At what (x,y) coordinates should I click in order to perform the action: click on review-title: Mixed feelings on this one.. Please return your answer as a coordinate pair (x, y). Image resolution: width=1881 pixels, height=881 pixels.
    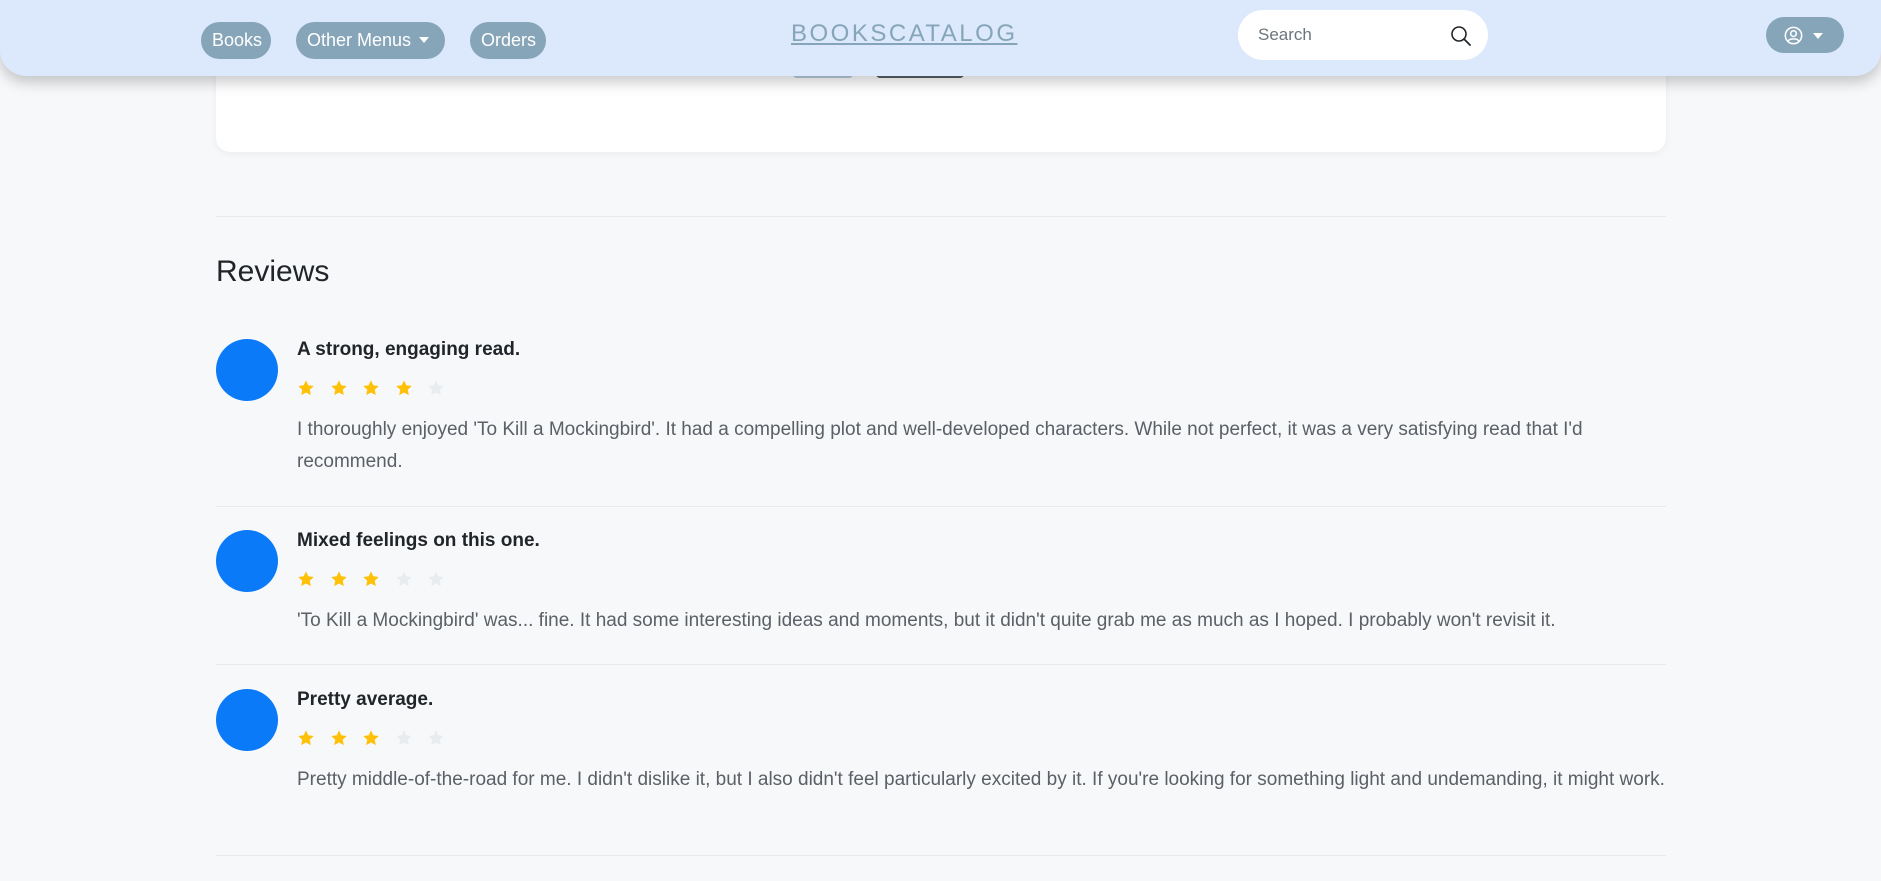
    Looking at the image, I should click on (418, 540).